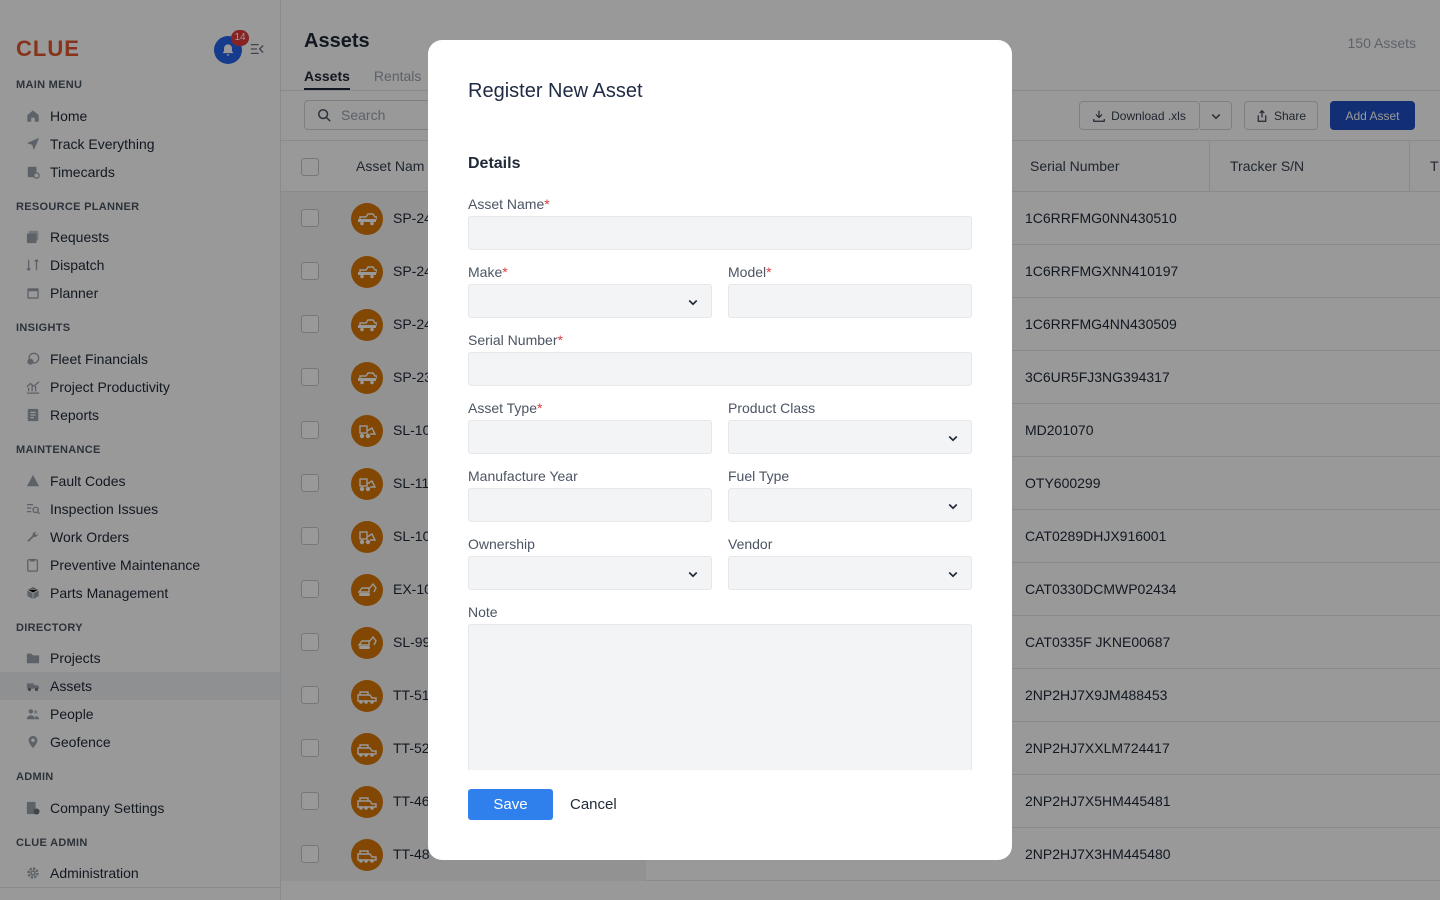  Describe the element at coordinates (590, 301) in the screenshot. I see `make-select` at that location.